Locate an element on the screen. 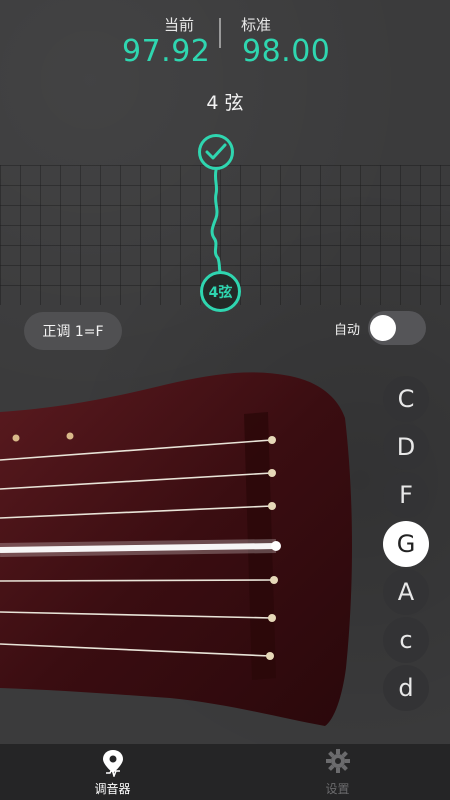  note-label: C is located at coordinates (406, 399).